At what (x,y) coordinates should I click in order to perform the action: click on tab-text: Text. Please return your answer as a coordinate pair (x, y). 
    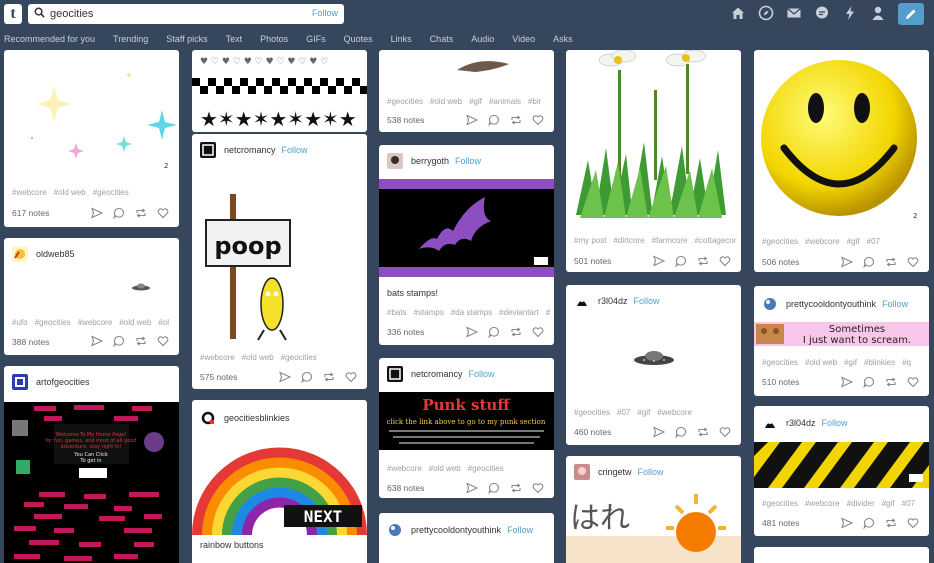
    Looking at the image, I should click on (234, 39).